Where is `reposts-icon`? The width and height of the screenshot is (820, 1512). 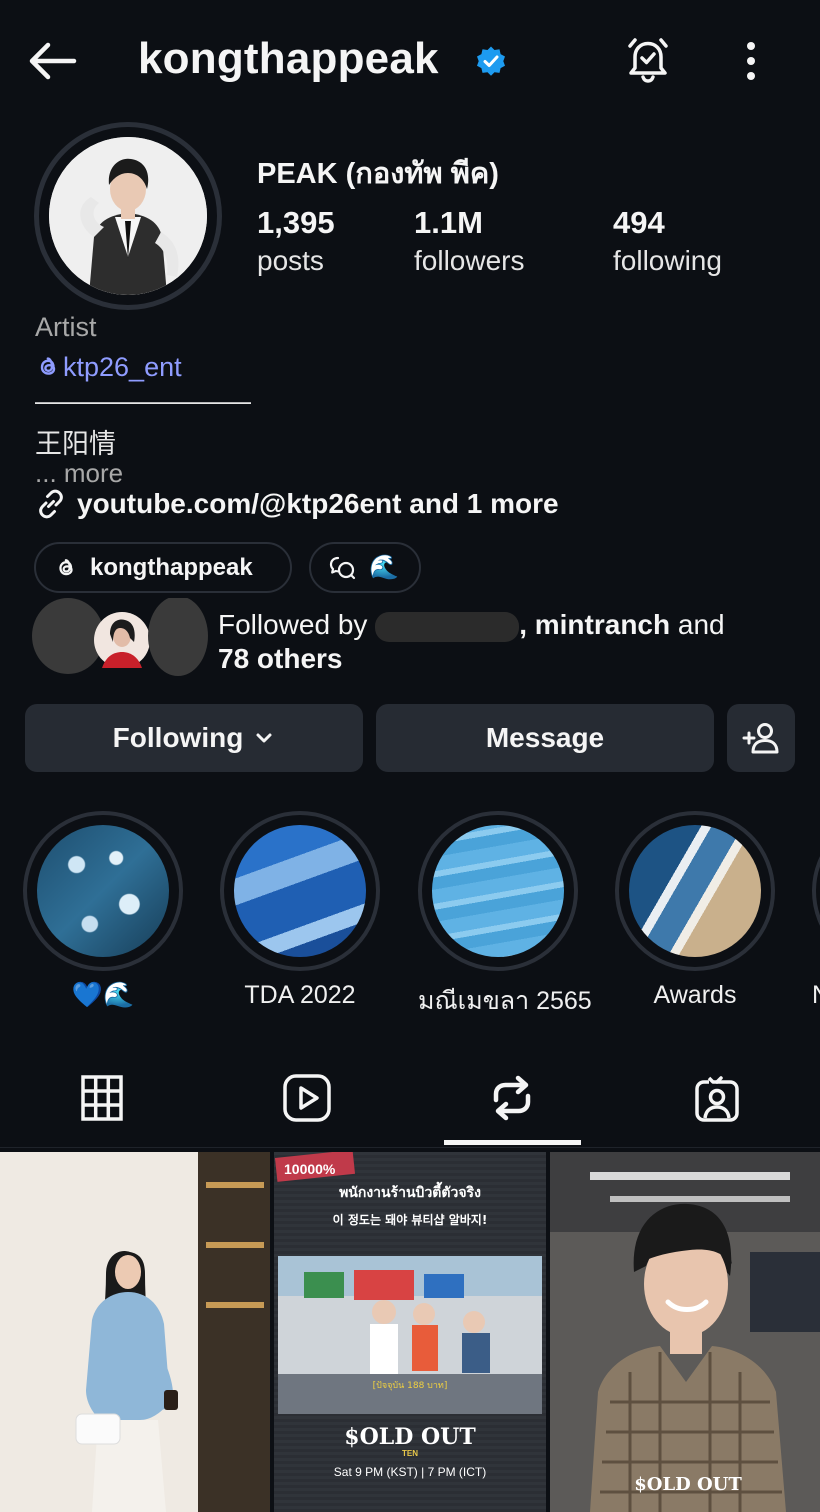 reposts-icon is located at coordinates (512, 1098).